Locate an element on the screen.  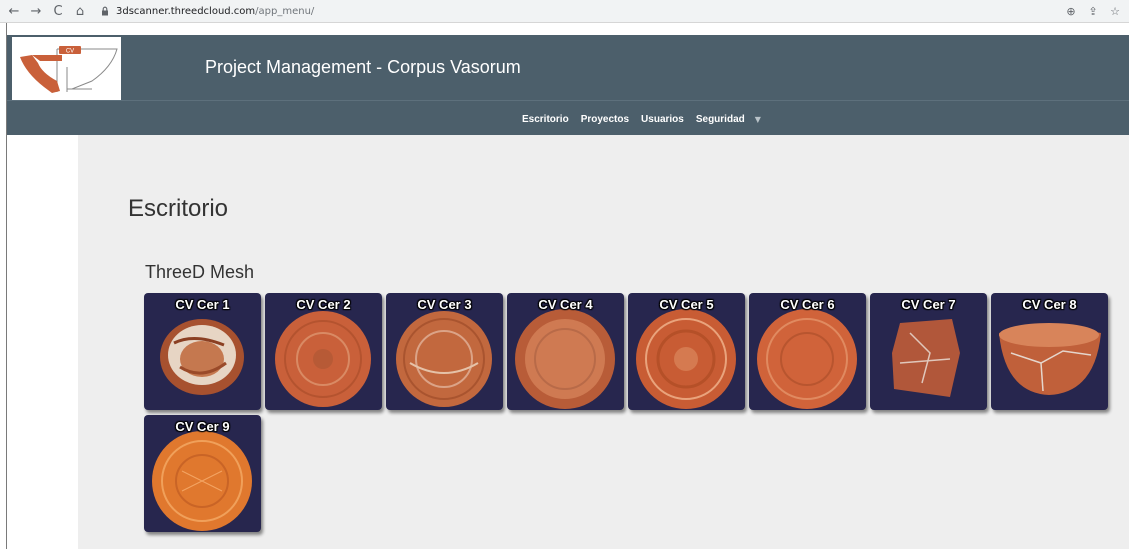
zoom-icon: ⊕ is located at coordinates (1071, 11).